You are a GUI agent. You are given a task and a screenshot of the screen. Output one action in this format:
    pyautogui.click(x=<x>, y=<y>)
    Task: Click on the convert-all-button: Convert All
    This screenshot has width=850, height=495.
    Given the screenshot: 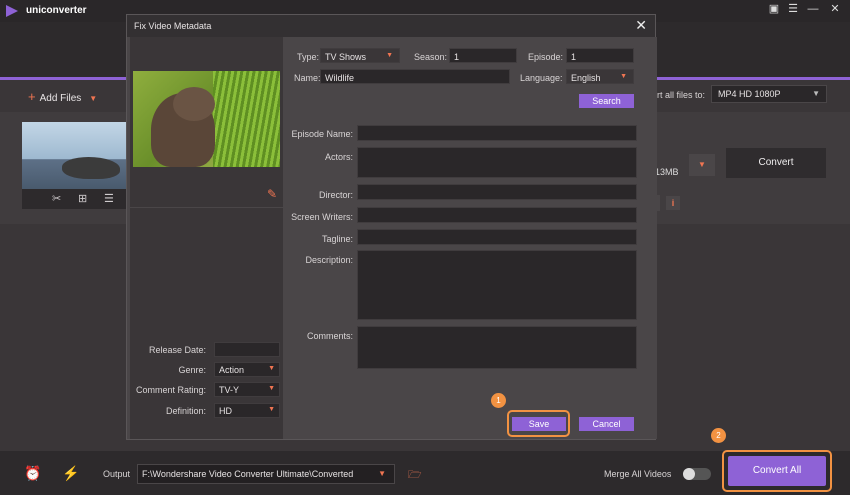 What is the action you would take?
    pyautogui.click(x=777, y=471)
    